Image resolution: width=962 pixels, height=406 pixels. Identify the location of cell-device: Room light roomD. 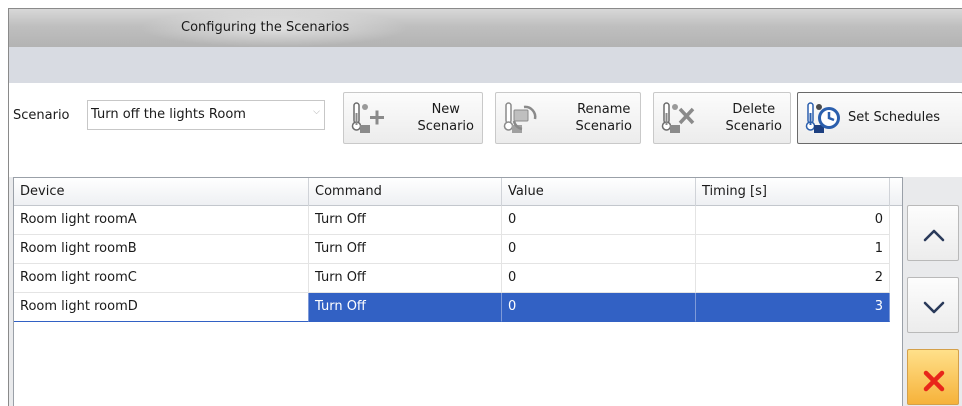
(161, 307).